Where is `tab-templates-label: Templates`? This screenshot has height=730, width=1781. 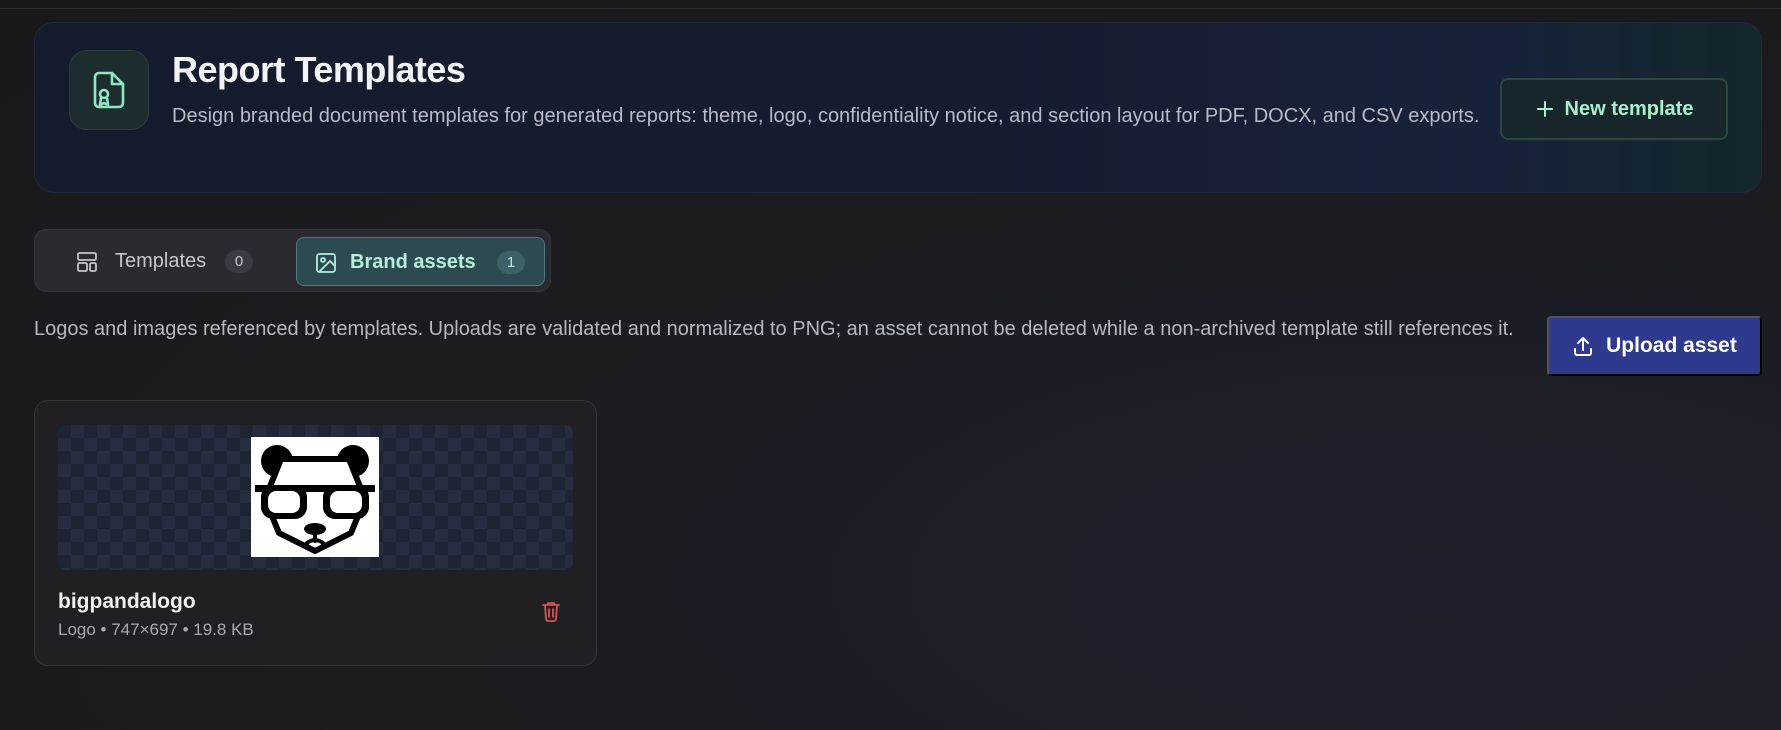 tab-templates-label: Templates is located at coordinates (161, 261).